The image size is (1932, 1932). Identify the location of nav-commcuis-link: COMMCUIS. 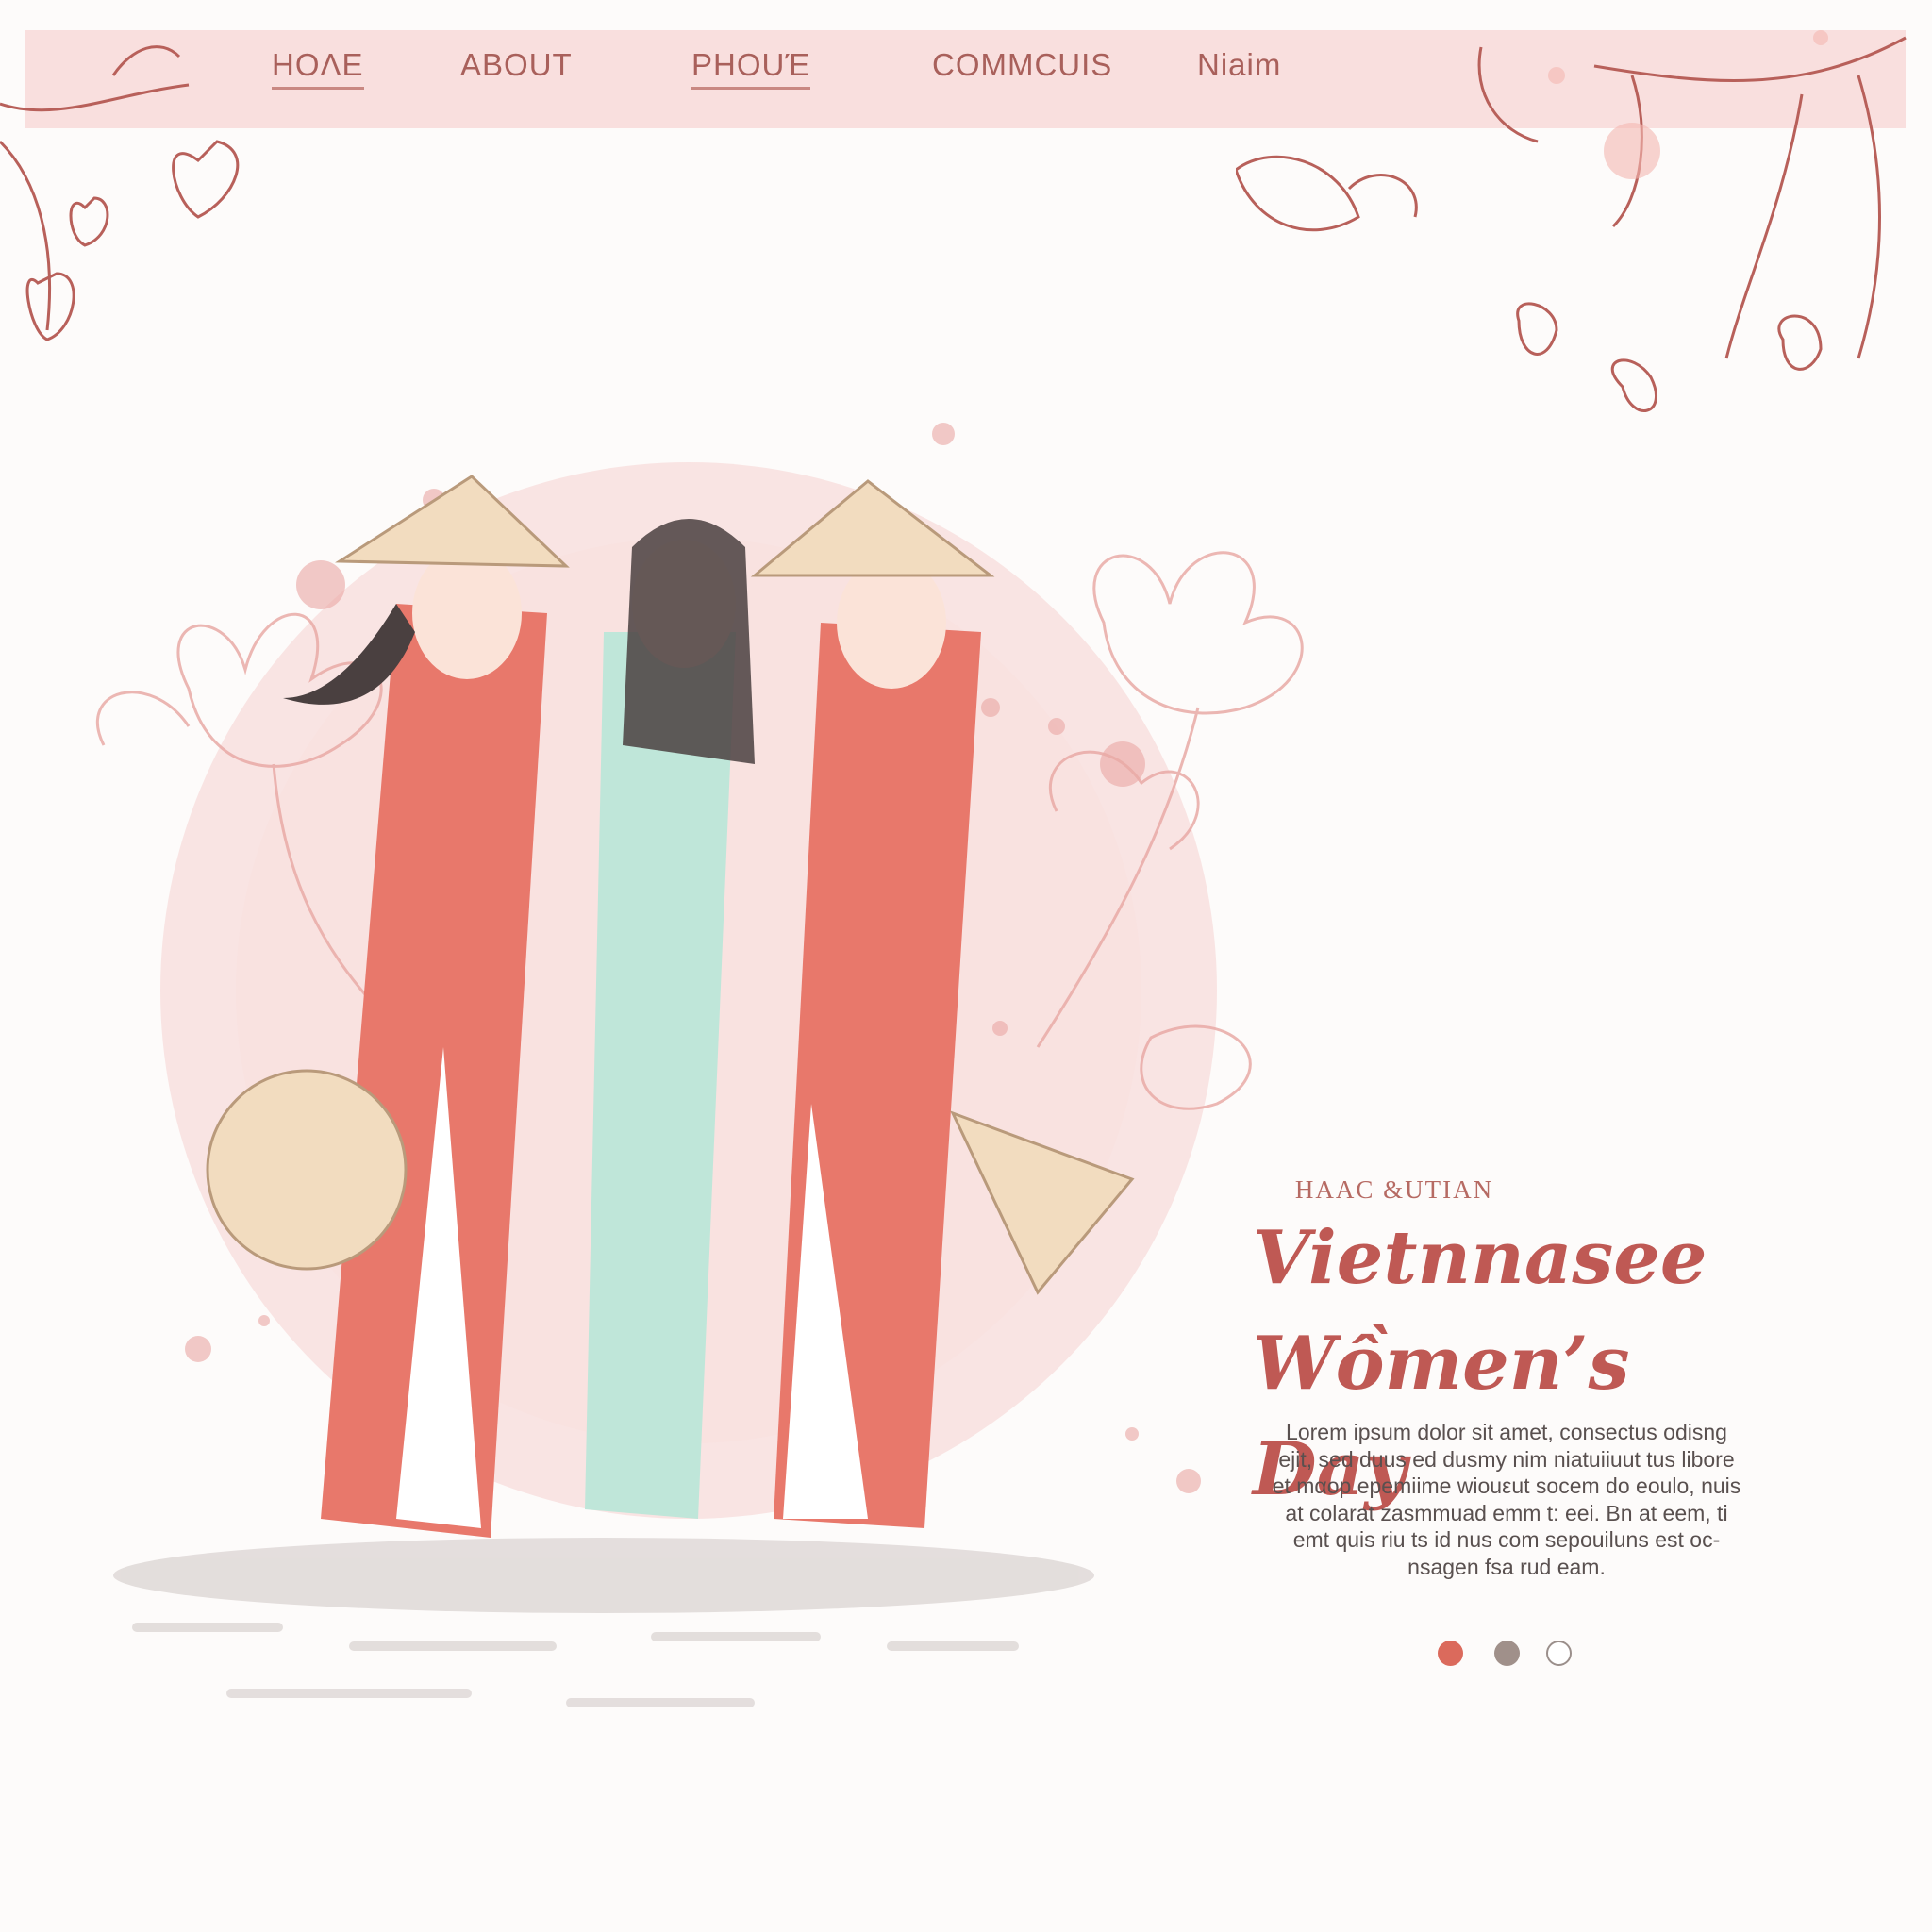
(1022, 65).